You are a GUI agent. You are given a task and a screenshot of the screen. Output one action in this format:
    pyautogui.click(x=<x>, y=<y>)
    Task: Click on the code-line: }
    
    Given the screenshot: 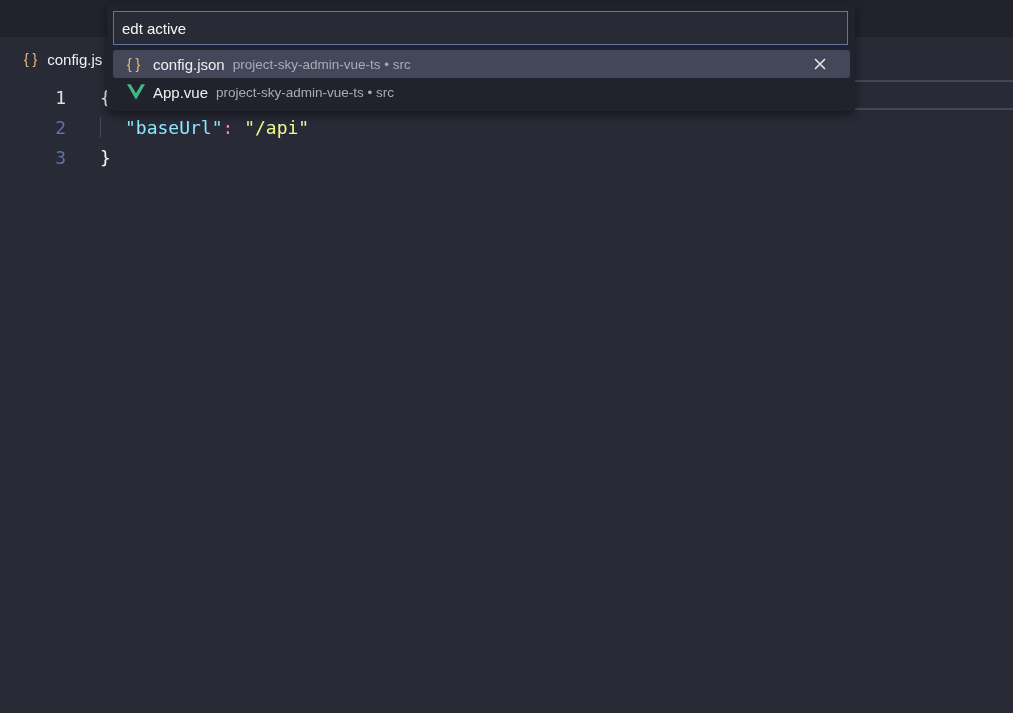 What is the action you would take?
    pyautogui.click(x=105, y=157)
    